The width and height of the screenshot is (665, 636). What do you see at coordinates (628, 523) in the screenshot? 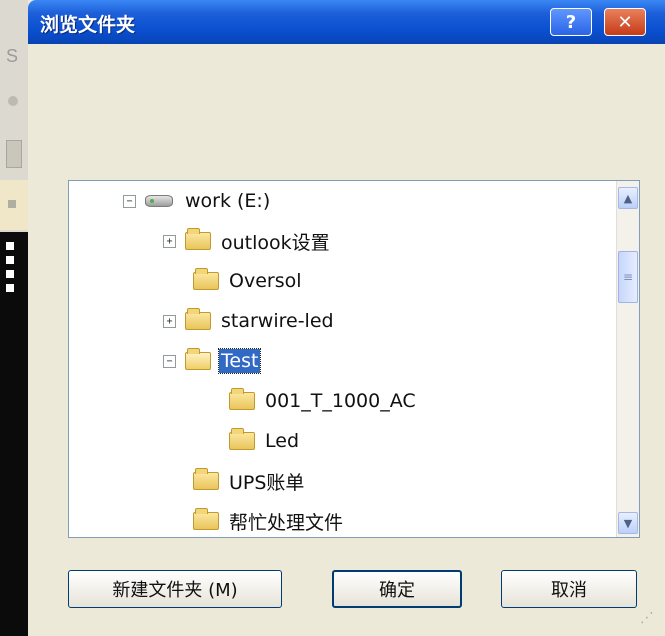
I see `scroll-down-icon: ▼` at bounding box center [628, 523].